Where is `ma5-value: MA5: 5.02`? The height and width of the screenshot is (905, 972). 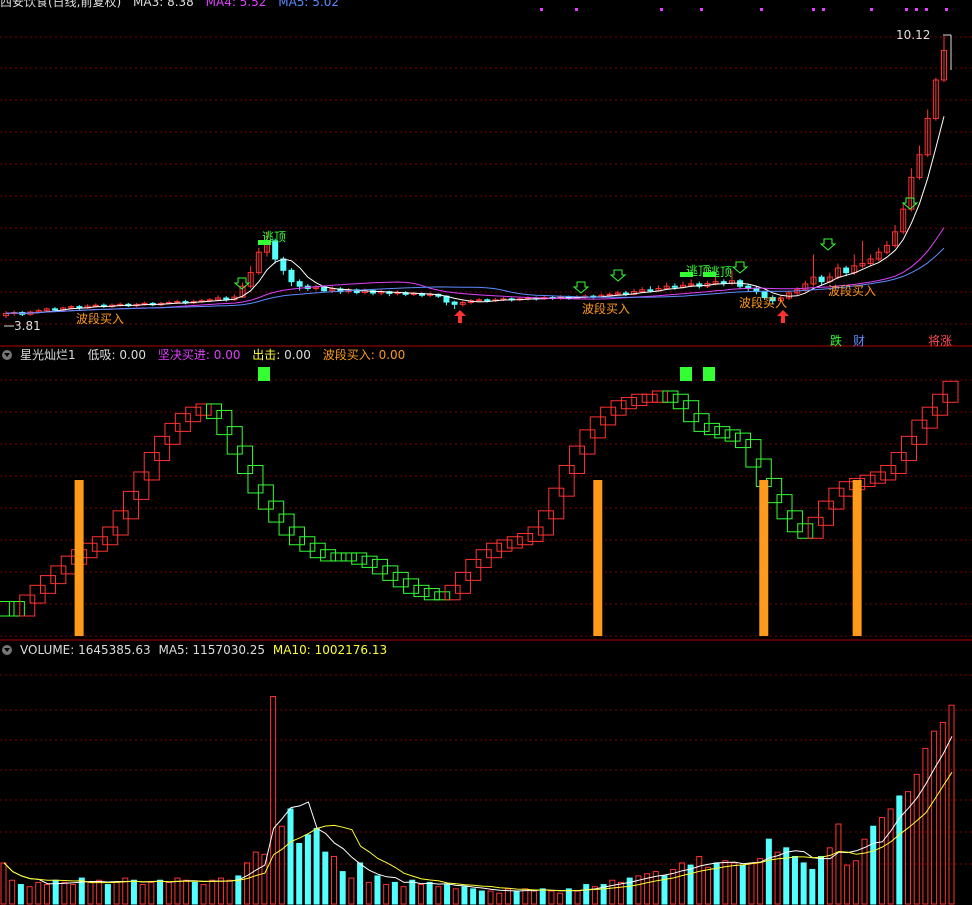 ma5-value: MA5: 5.02 is located at coordinates (309, 4).